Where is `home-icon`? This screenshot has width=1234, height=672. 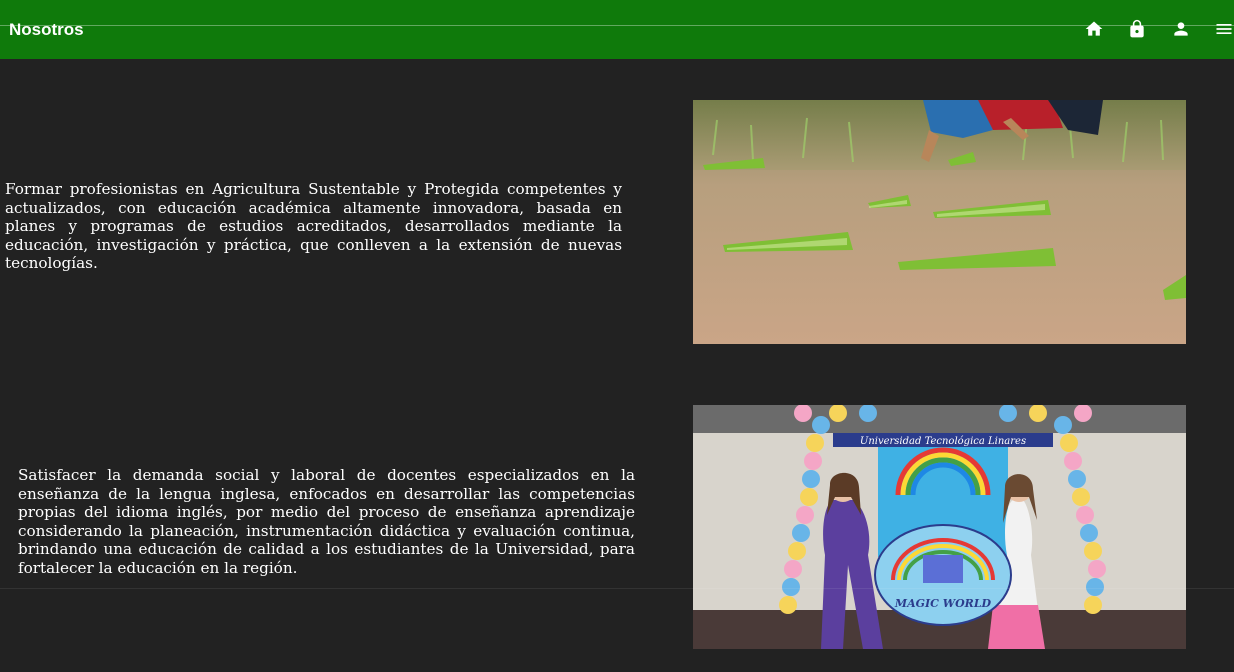 home-icon is located at coordinates (1094, 29).